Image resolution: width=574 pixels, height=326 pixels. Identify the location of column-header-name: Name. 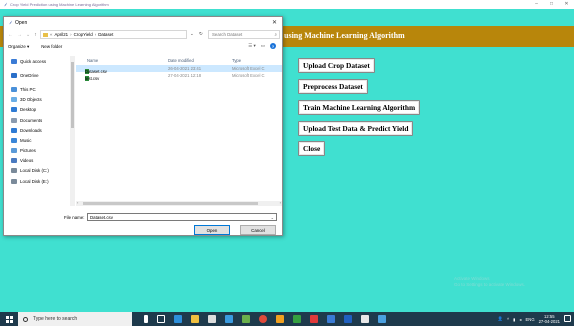
(92, 60).